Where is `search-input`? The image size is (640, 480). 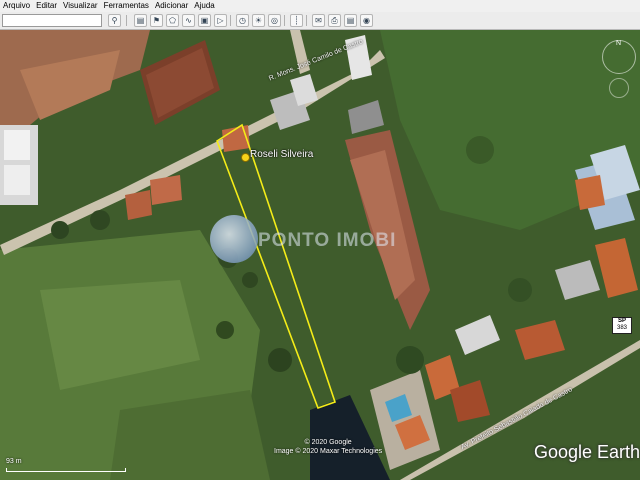 search-input is located at coordinates (52, 20).